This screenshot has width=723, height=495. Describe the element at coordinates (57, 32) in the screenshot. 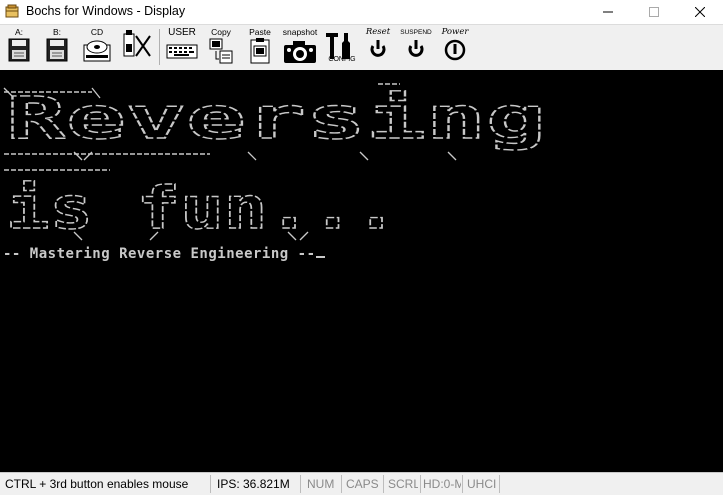

I see `floppy-b-label: B:` at that location.